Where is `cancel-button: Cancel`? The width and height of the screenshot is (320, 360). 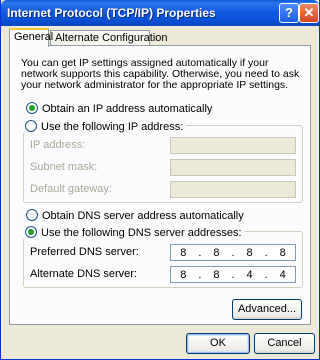
cancel-button: Cancel is located at coordinates (284, 343).